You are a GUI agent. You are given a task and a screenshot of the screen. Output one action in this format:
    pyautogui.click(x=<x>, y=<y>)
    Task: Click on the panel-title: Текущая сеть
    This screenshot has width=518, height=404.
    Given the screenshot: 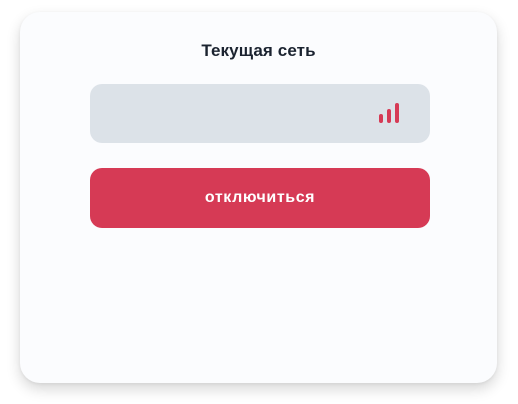 What is the action you would take?
    pyautogui.click(x=258, y=50)
    